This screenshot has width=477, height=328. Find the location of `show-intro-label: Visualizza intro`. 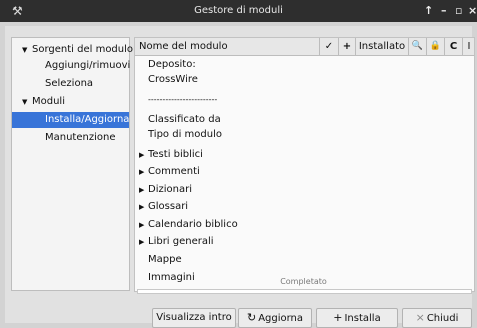

show-intro-label: Visualizza intro is located at coordinates (194, 317).